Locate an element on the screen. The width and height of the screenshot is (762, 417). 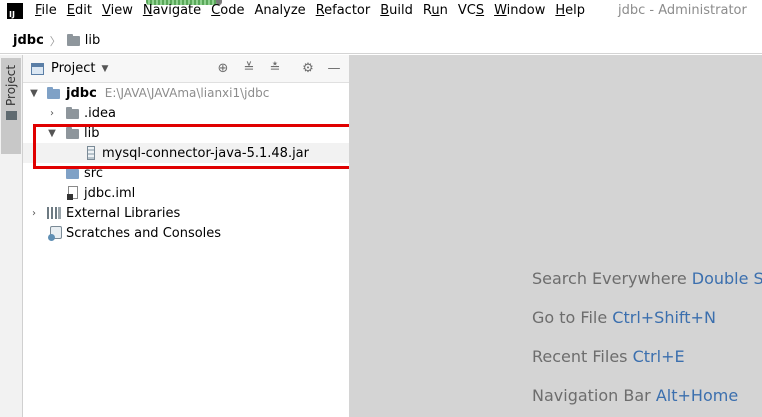
menu-vcs: VCS is located at coordinates (471, 10).